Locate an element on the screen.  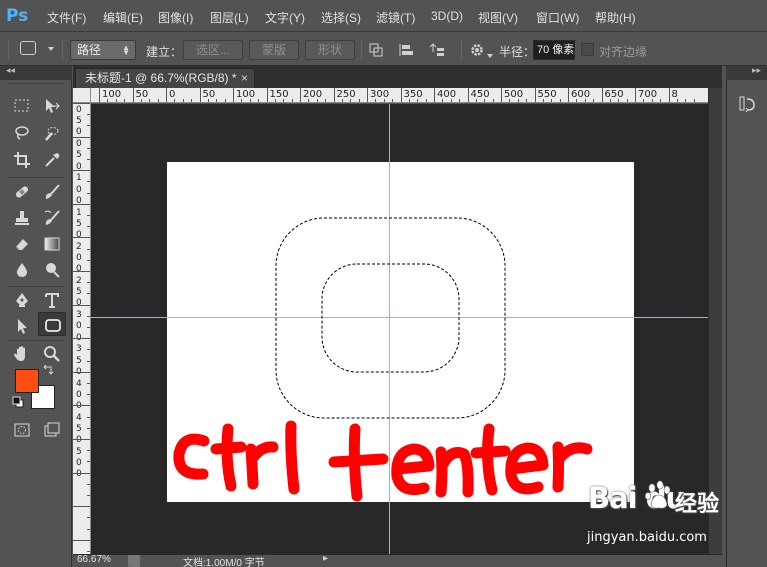
menu-image: 图像(I) is located at coordinates (175, 17).